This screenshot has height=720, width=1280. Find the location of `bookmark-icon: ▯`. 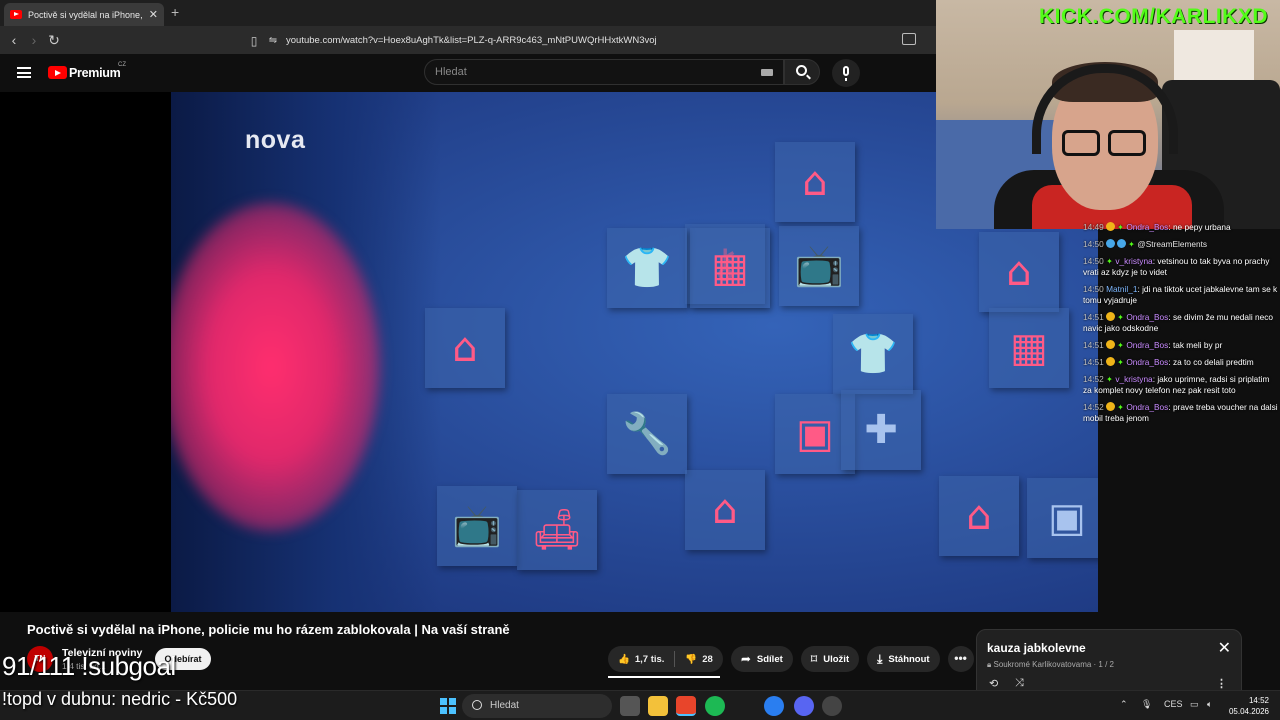

bookmark-icon: ▯ is located at coordinates (254, 41).